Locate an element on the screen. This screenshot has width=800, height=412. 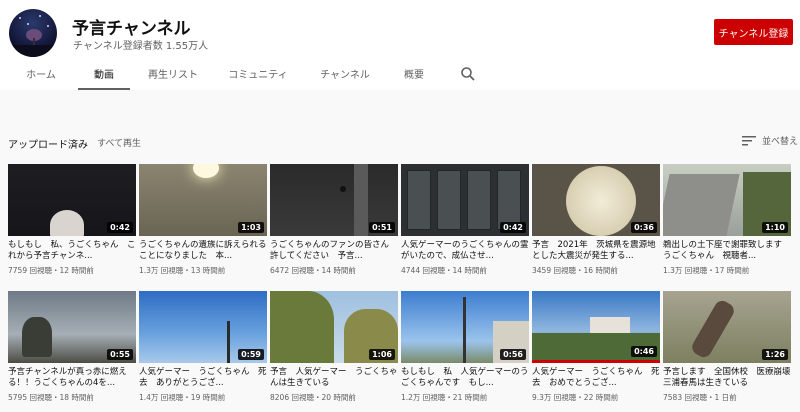
video-duration: 0:55 is located at coordinates (120, 354).